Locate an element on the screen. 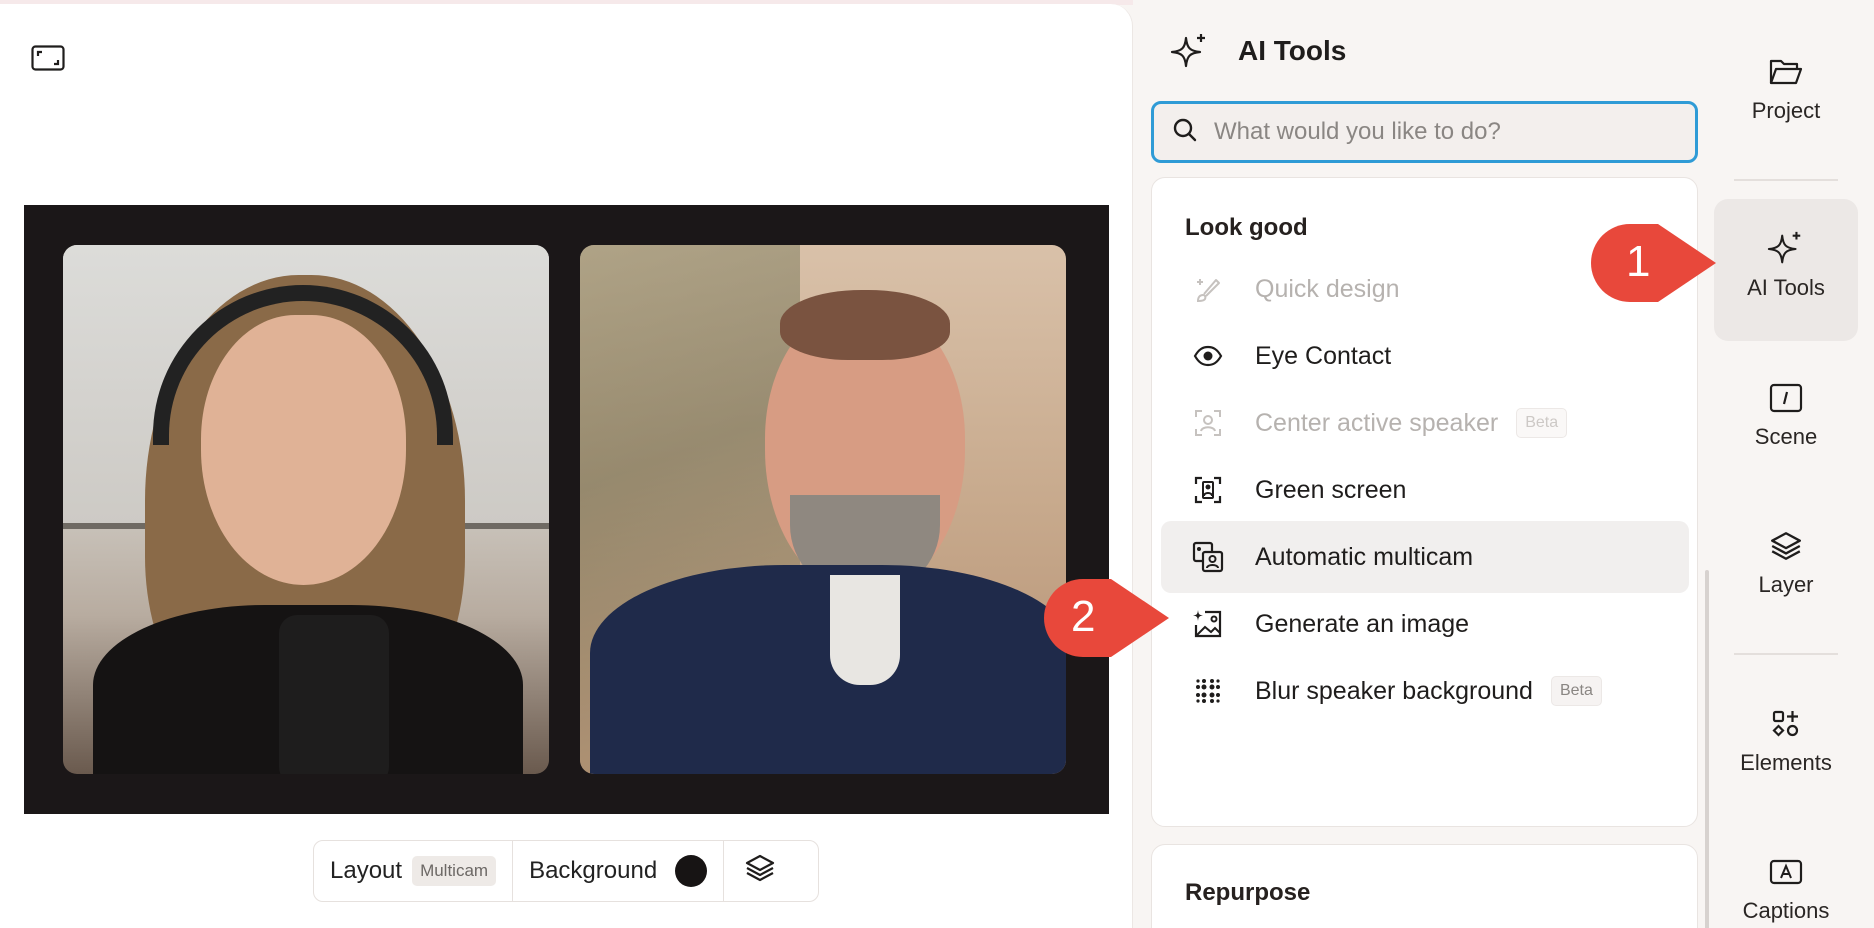 This screenshot has height=928, width=1874. rail-label: AI Tools is located at coordinates (1786, 287).